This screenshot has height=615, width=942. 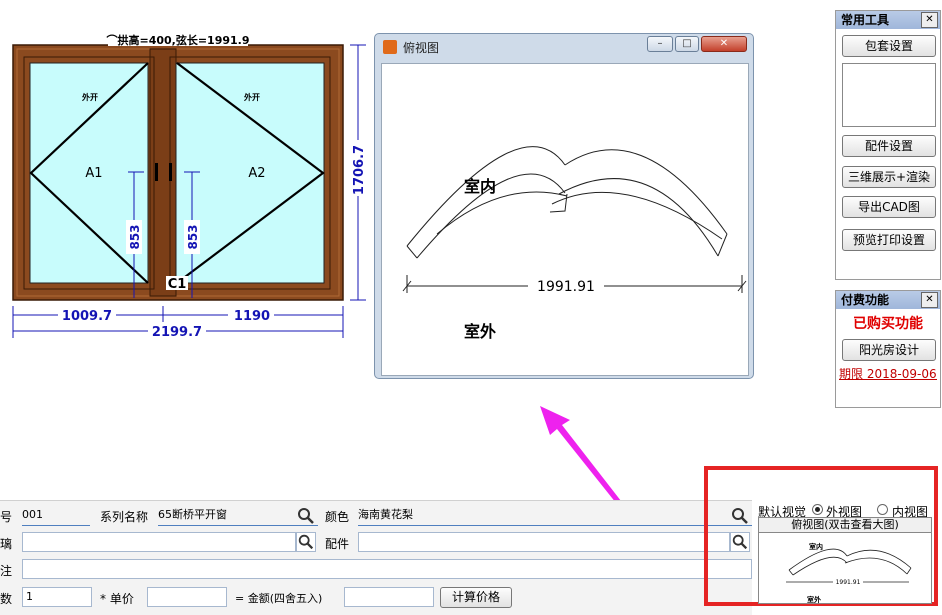 What do you see at coordinates (476, 597) in the screenshot?
I see `calculate-price-button: 计算价格` at bounding box center [476, 597].